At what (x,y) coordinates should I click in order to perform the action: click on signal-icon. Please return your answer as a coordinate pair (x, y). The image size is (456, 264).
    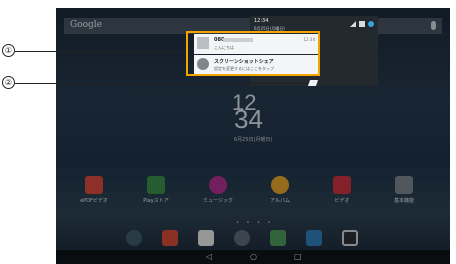
    Looking at the image, I should click on (353, 24).